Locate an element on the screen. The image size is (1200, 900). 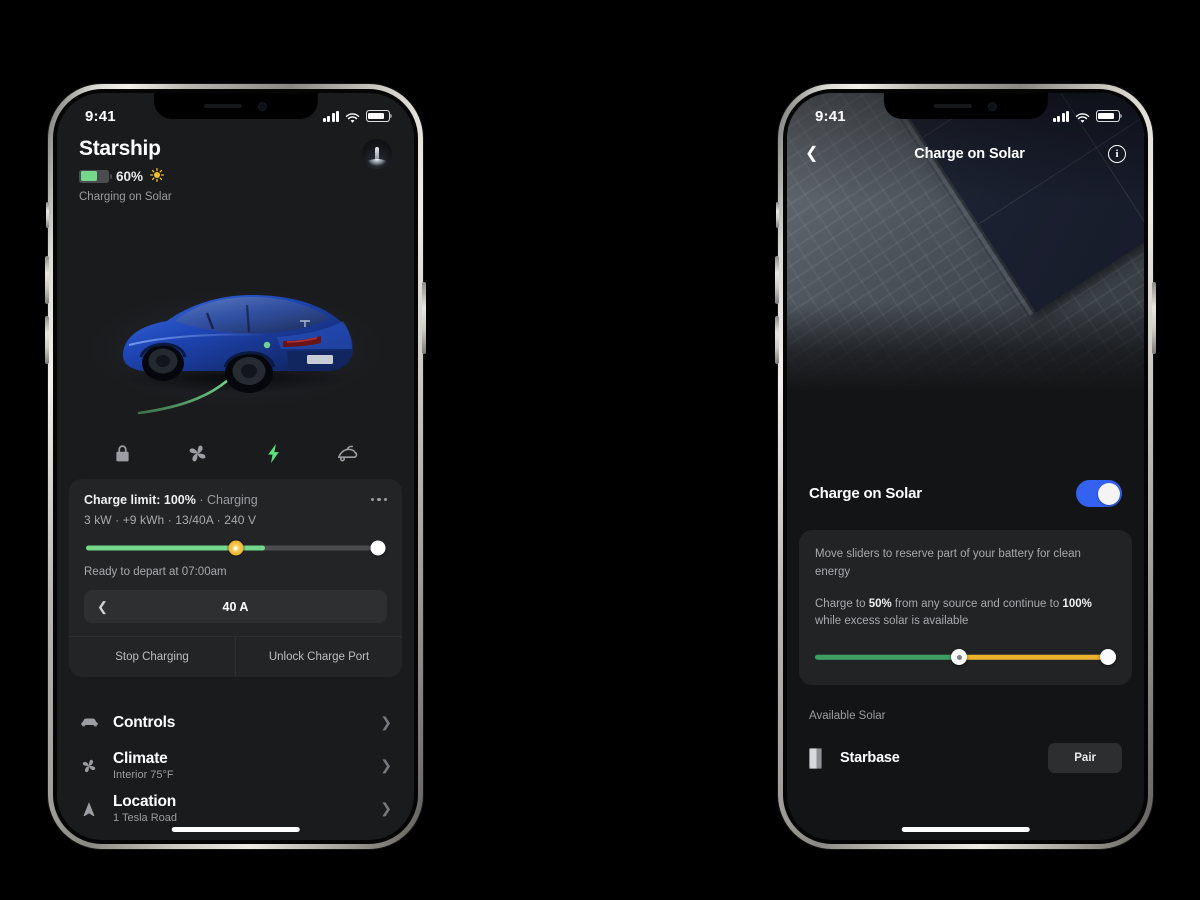
charge-limit-slider is located at coordinates (236, 548).